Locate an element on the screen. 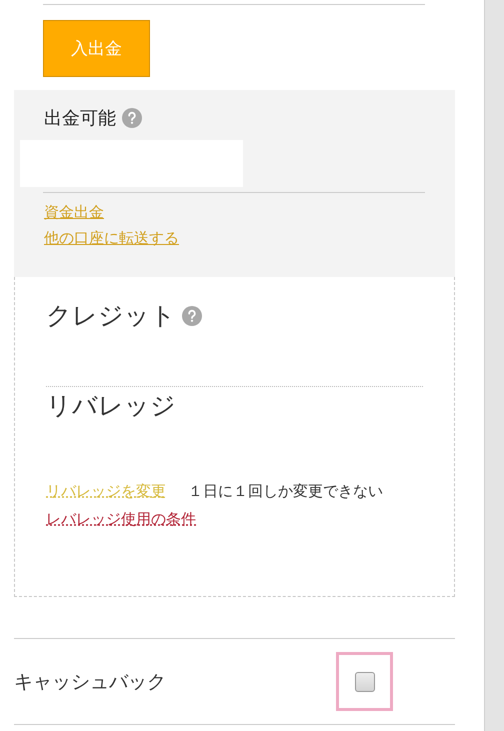  section-title: クレジット is located at coordinates (111, 316).